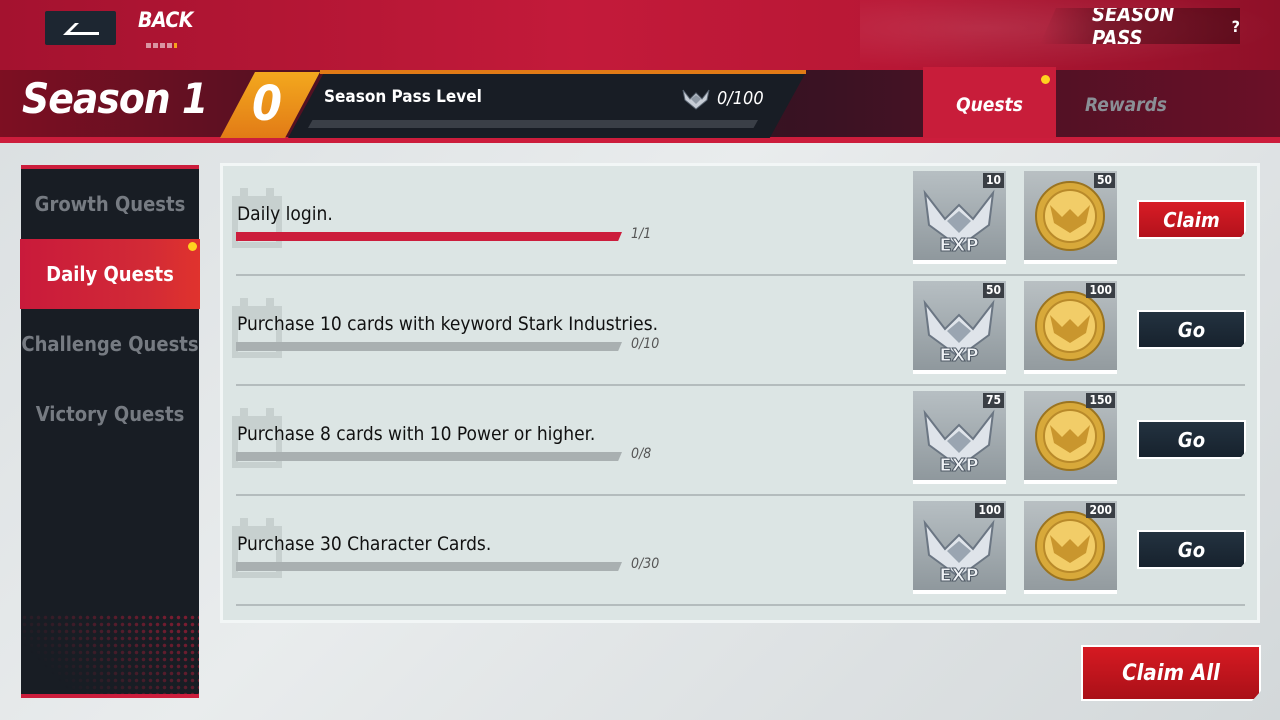 The height and width of the screenshot is (720, 1280). I want to click on back-button, so click(80, 28).